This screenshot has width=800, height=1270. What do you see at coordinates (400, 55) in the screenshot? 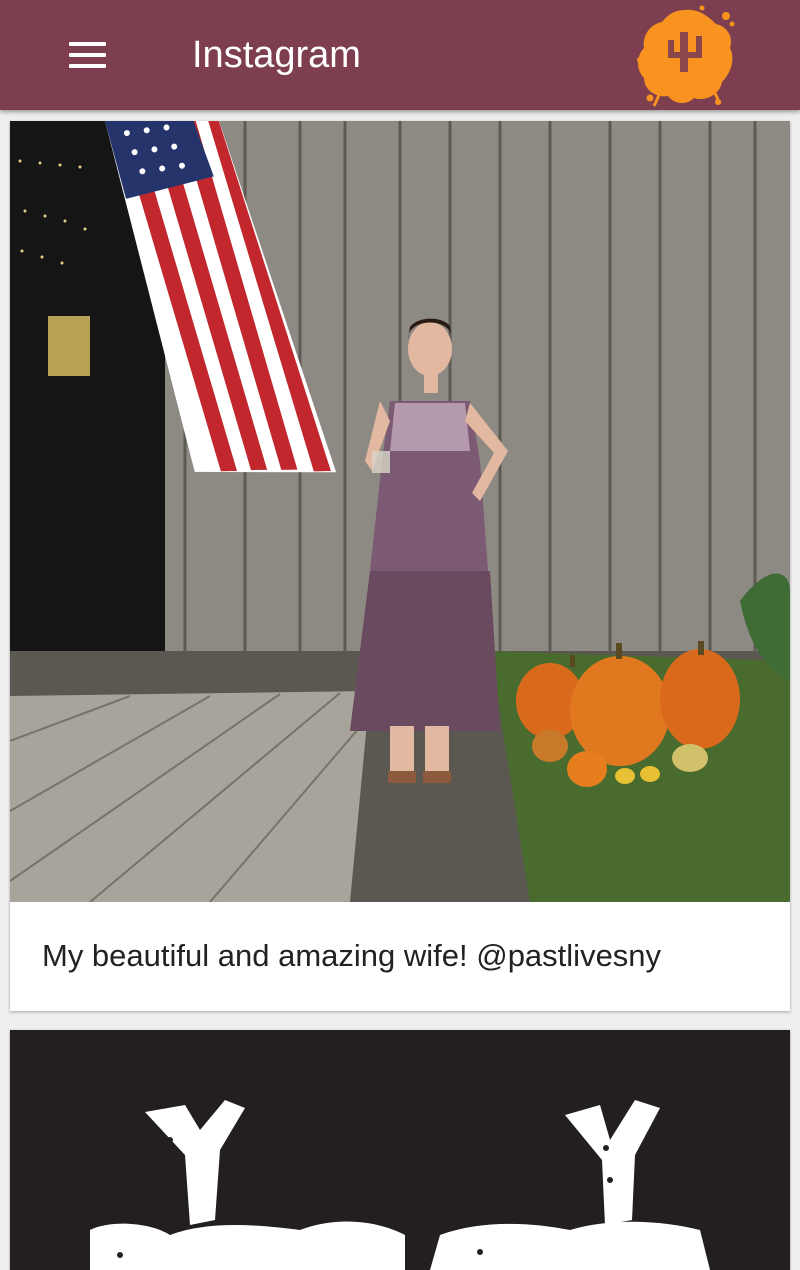
I see `app-bar: Instagram` at bounding box center [400, 55].